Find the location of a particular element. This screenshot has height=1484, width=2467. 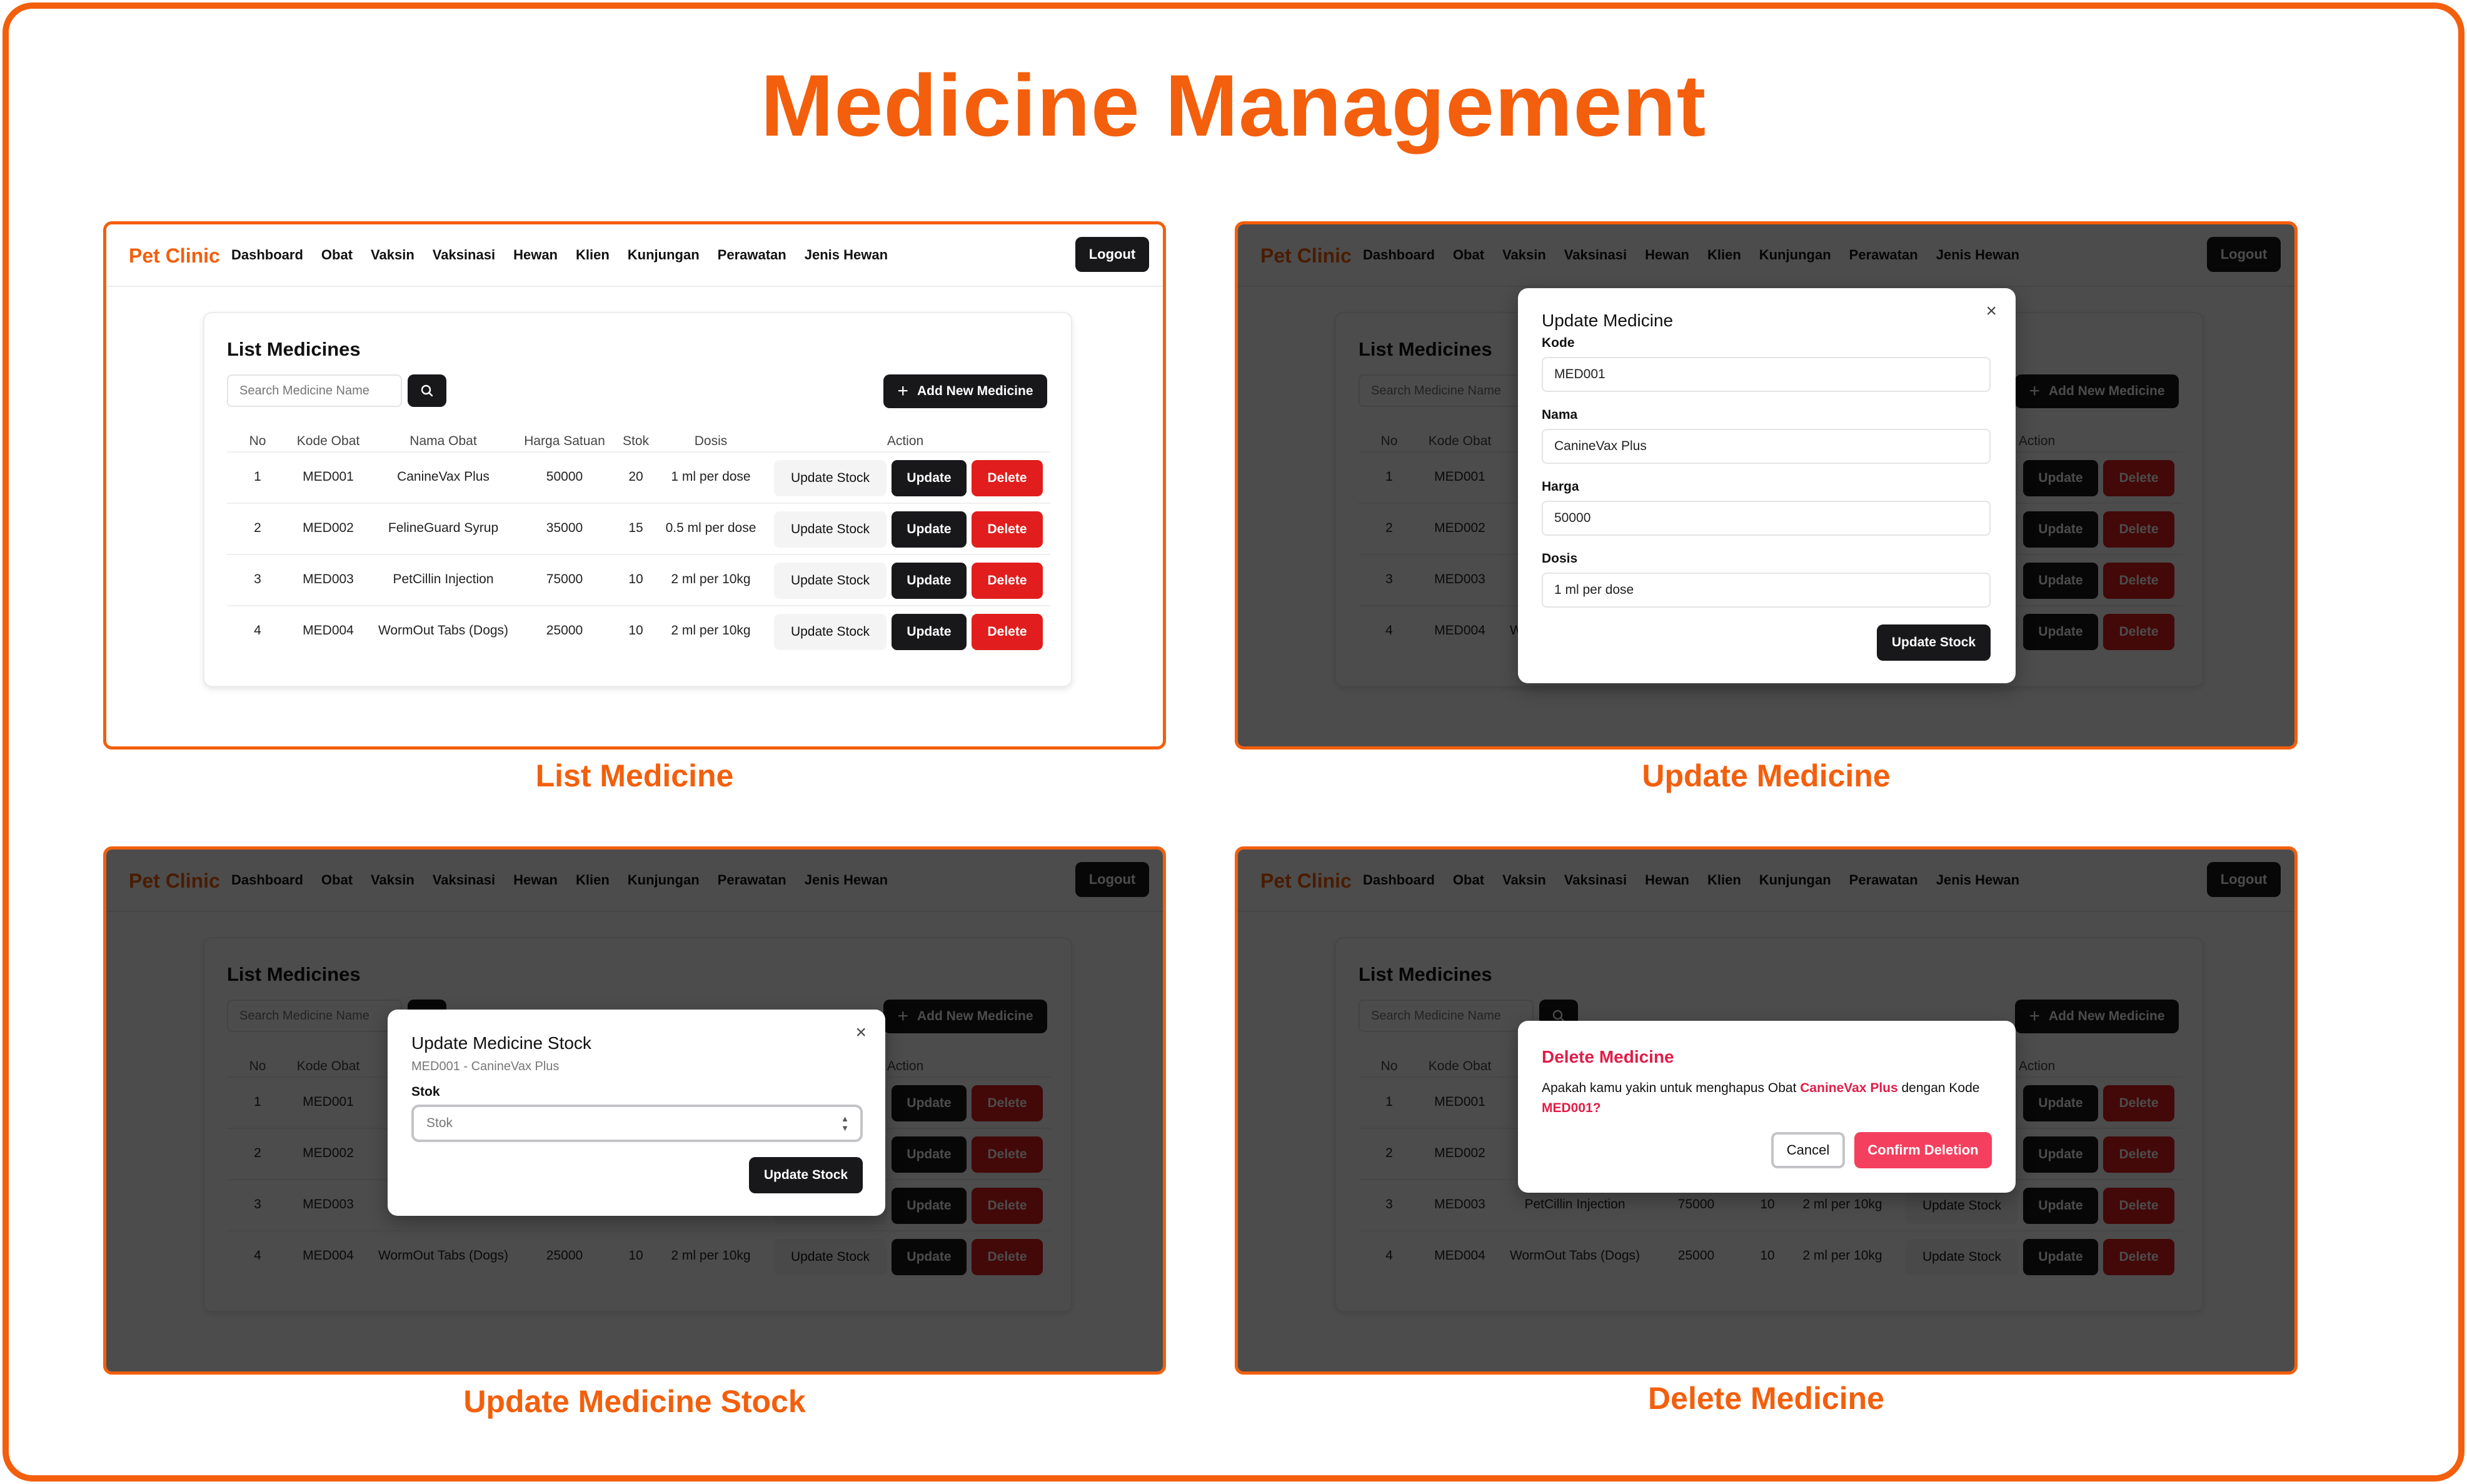

stok-field: ▲▼ is located at coordinates (637, 1123).